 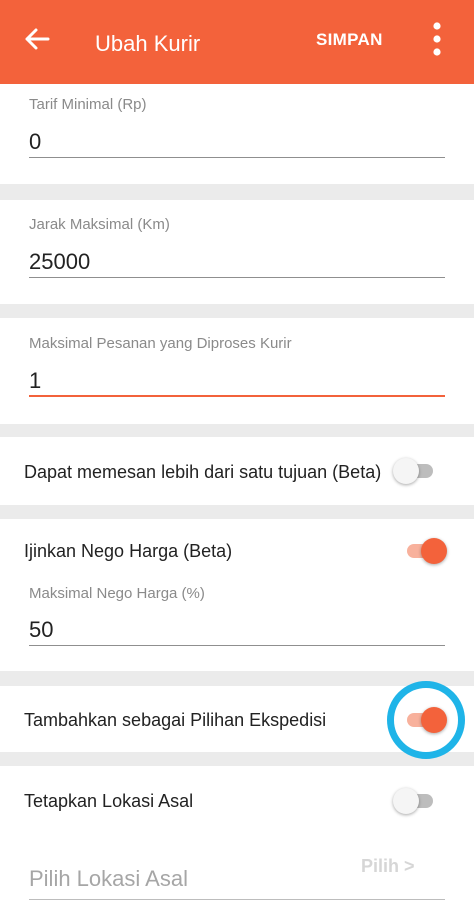 I want to click on min-tariff-underline, so click(x=237, y=157).